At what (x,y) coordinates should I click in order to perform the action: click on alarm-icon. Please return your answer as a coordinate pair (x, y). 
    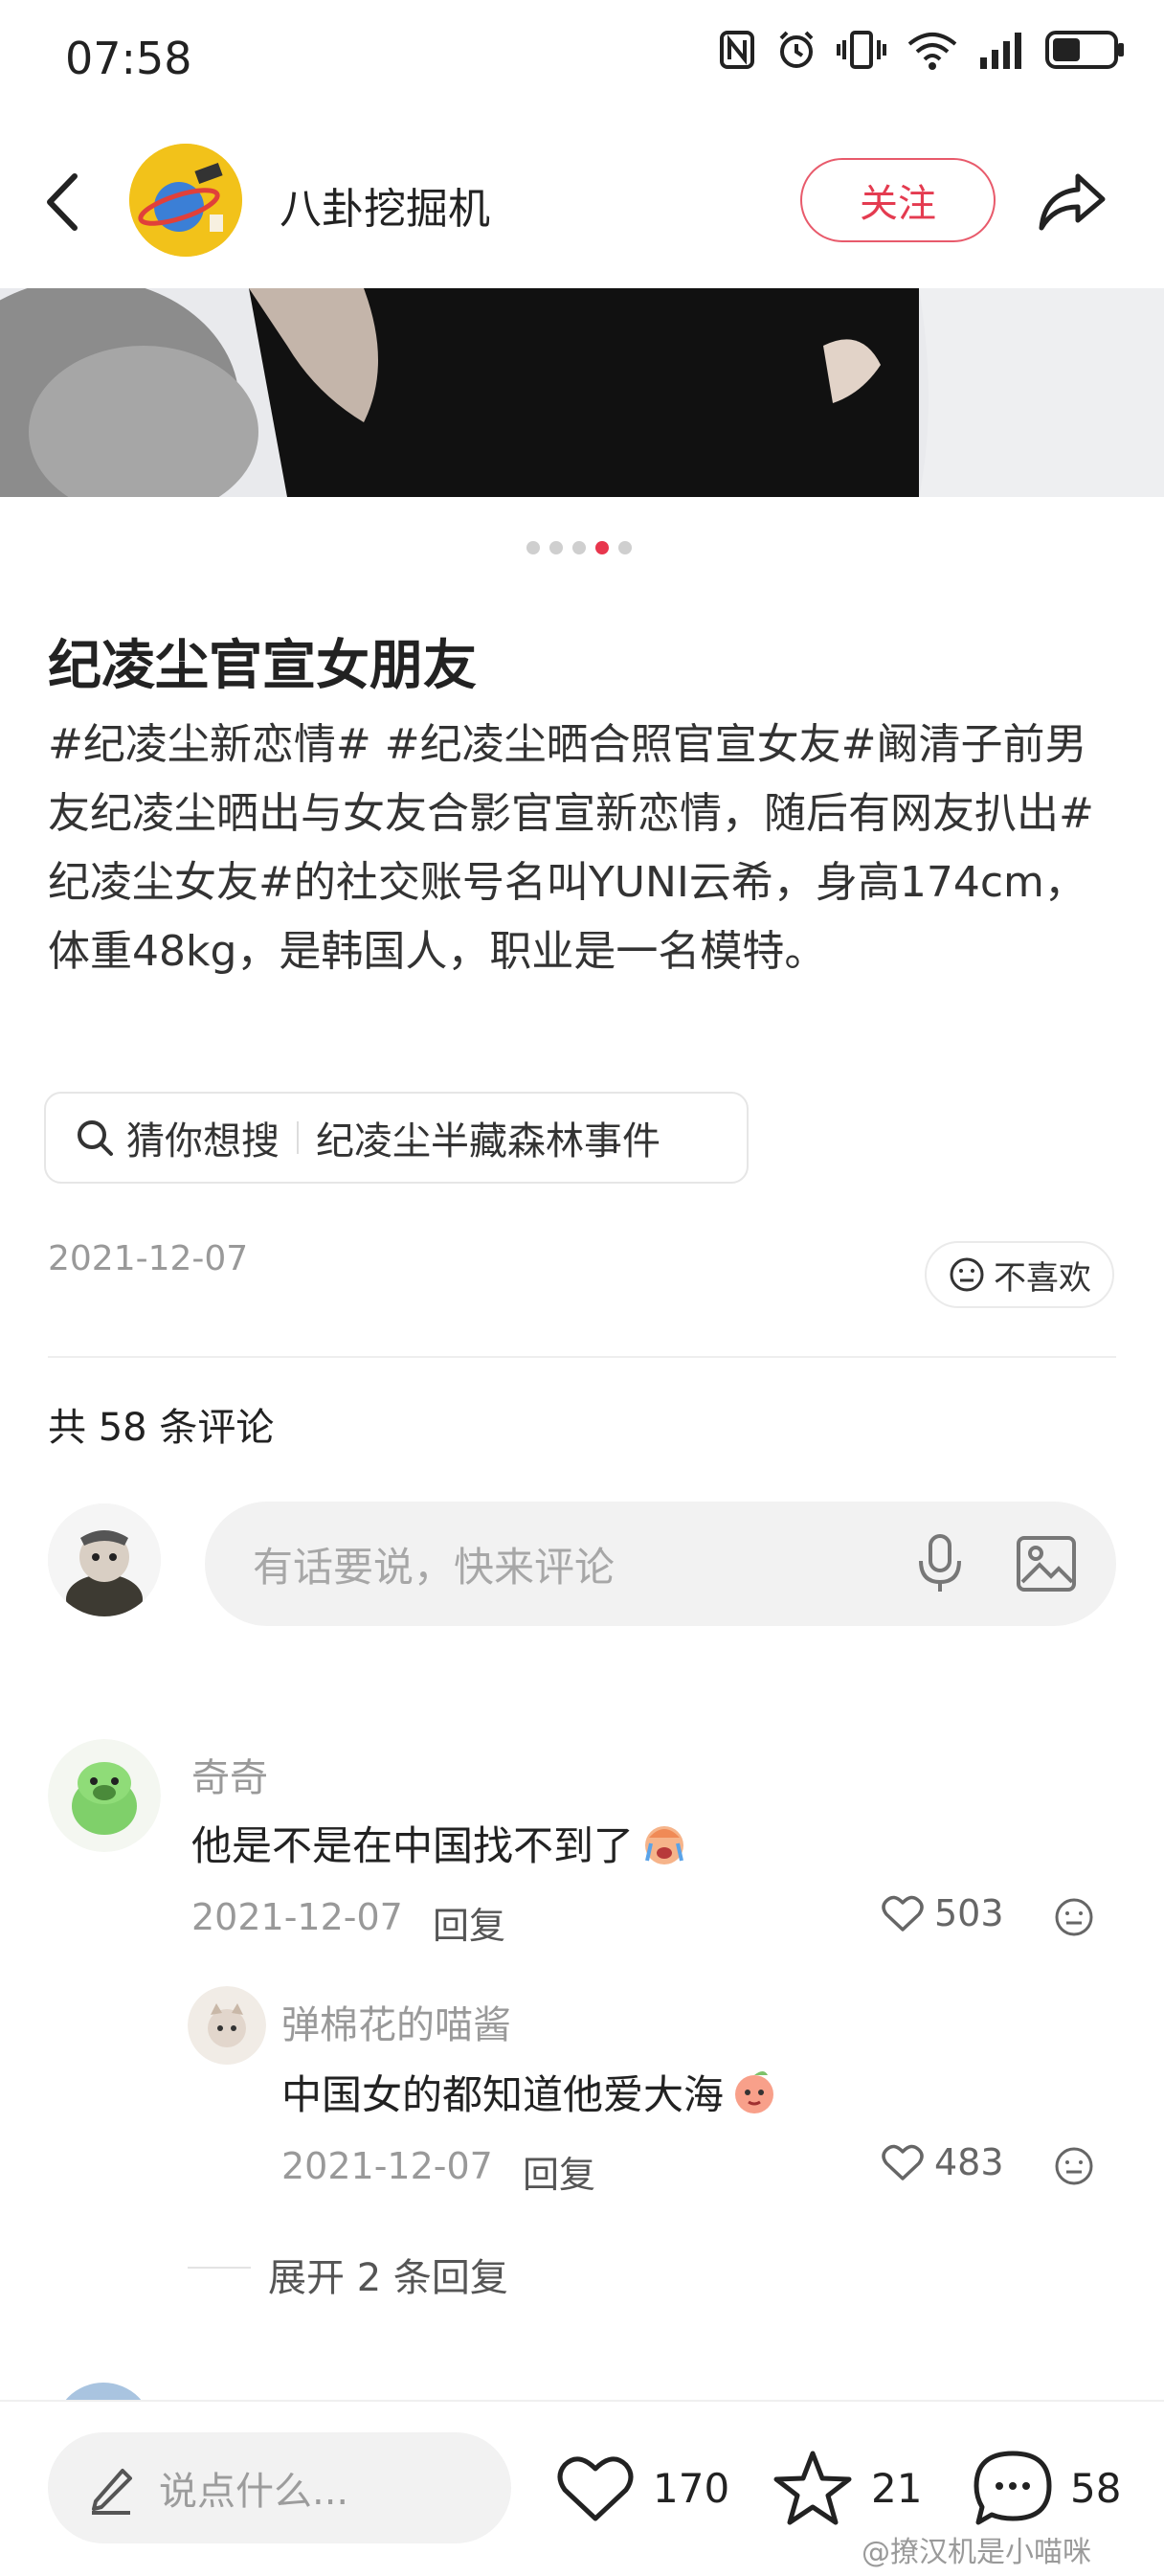
    Looking at the image, I should click on (796, 49).